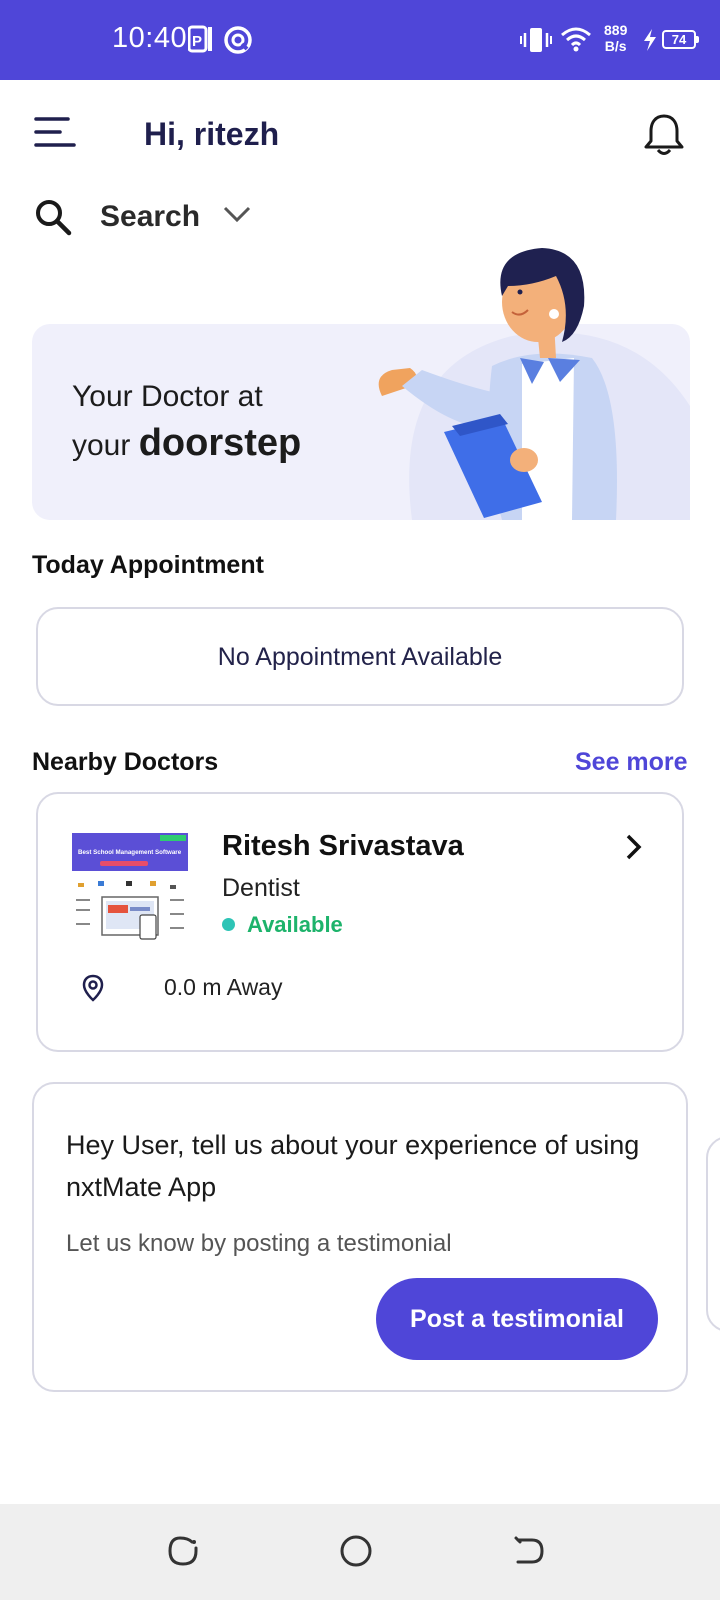  Describe the element at coordinates (634, 847) in the screenshot. I see `chevron-right-icon` at that location.